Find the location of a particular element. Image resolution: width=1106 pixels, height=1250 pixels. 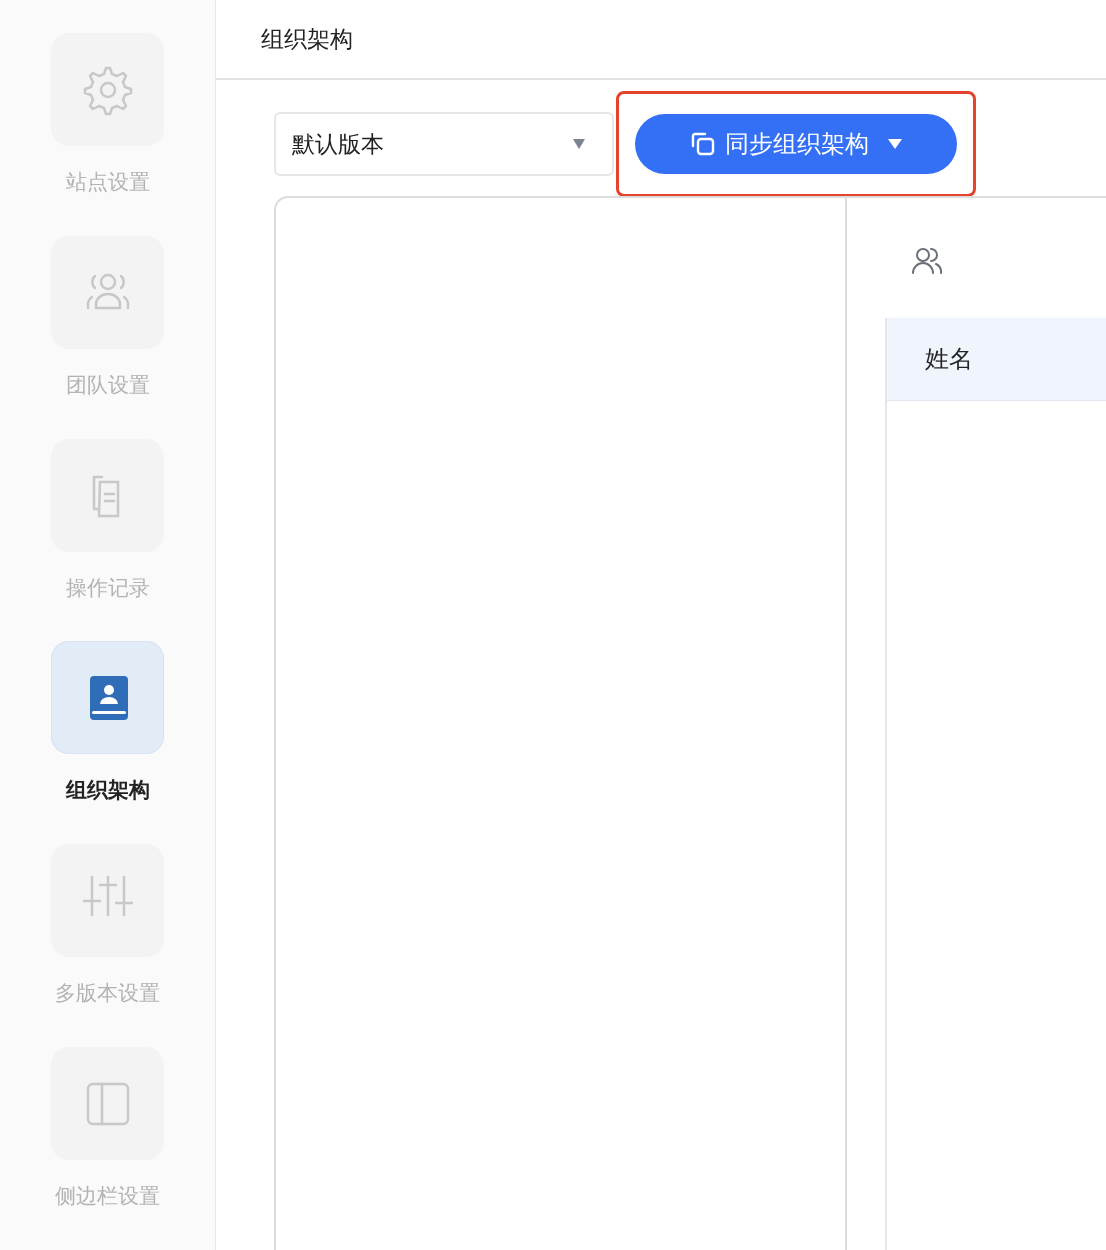

nav-label: 操作记录 is located at coordinates (107, 587).